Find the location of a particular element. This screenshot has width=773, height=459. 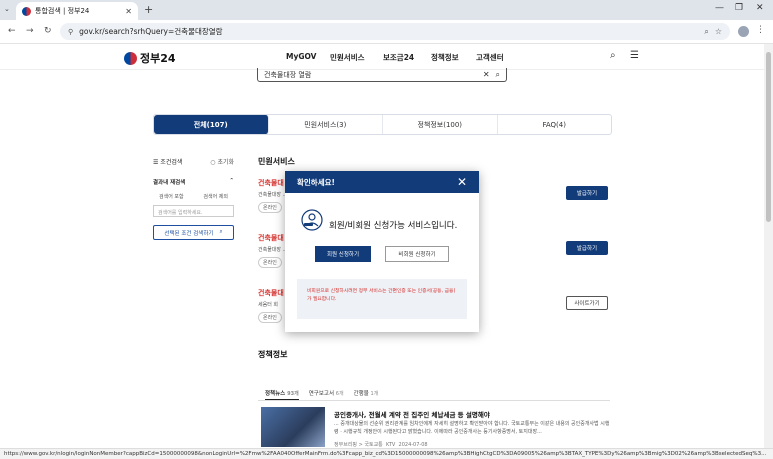

close-window-icon: ✕ is located at coordinates (760, 8).